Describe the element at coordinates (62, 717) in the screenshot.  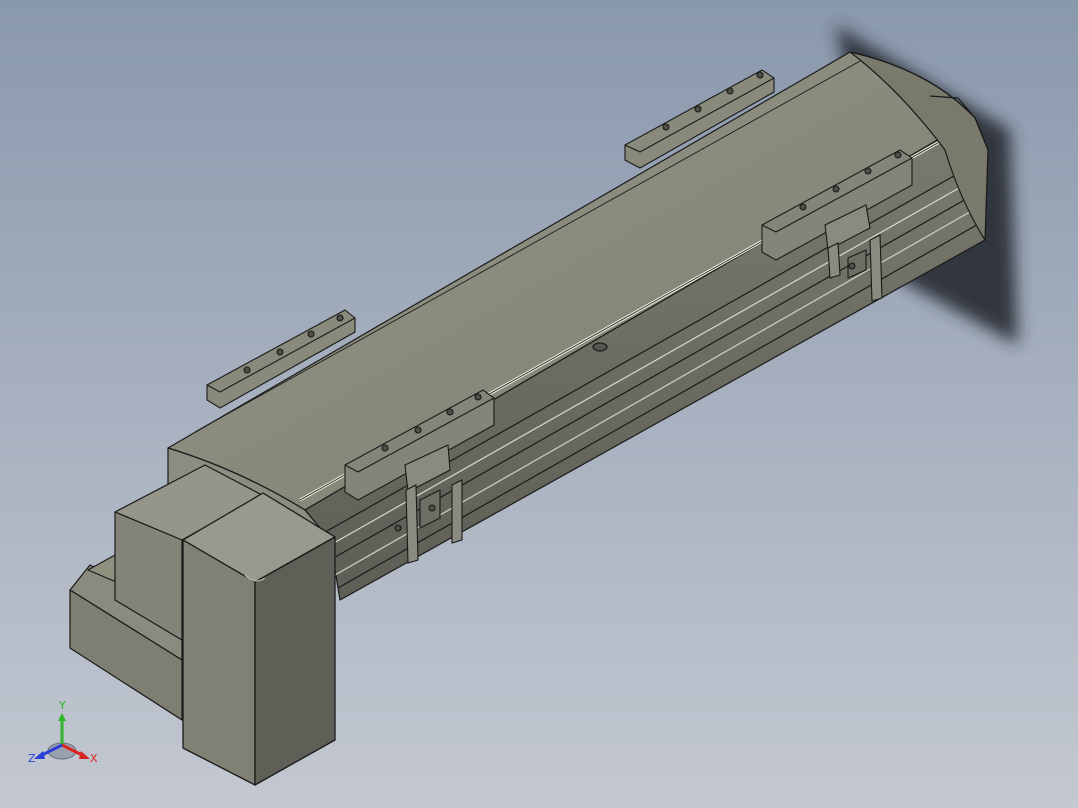
I see `y-axis-arrow` at that location.